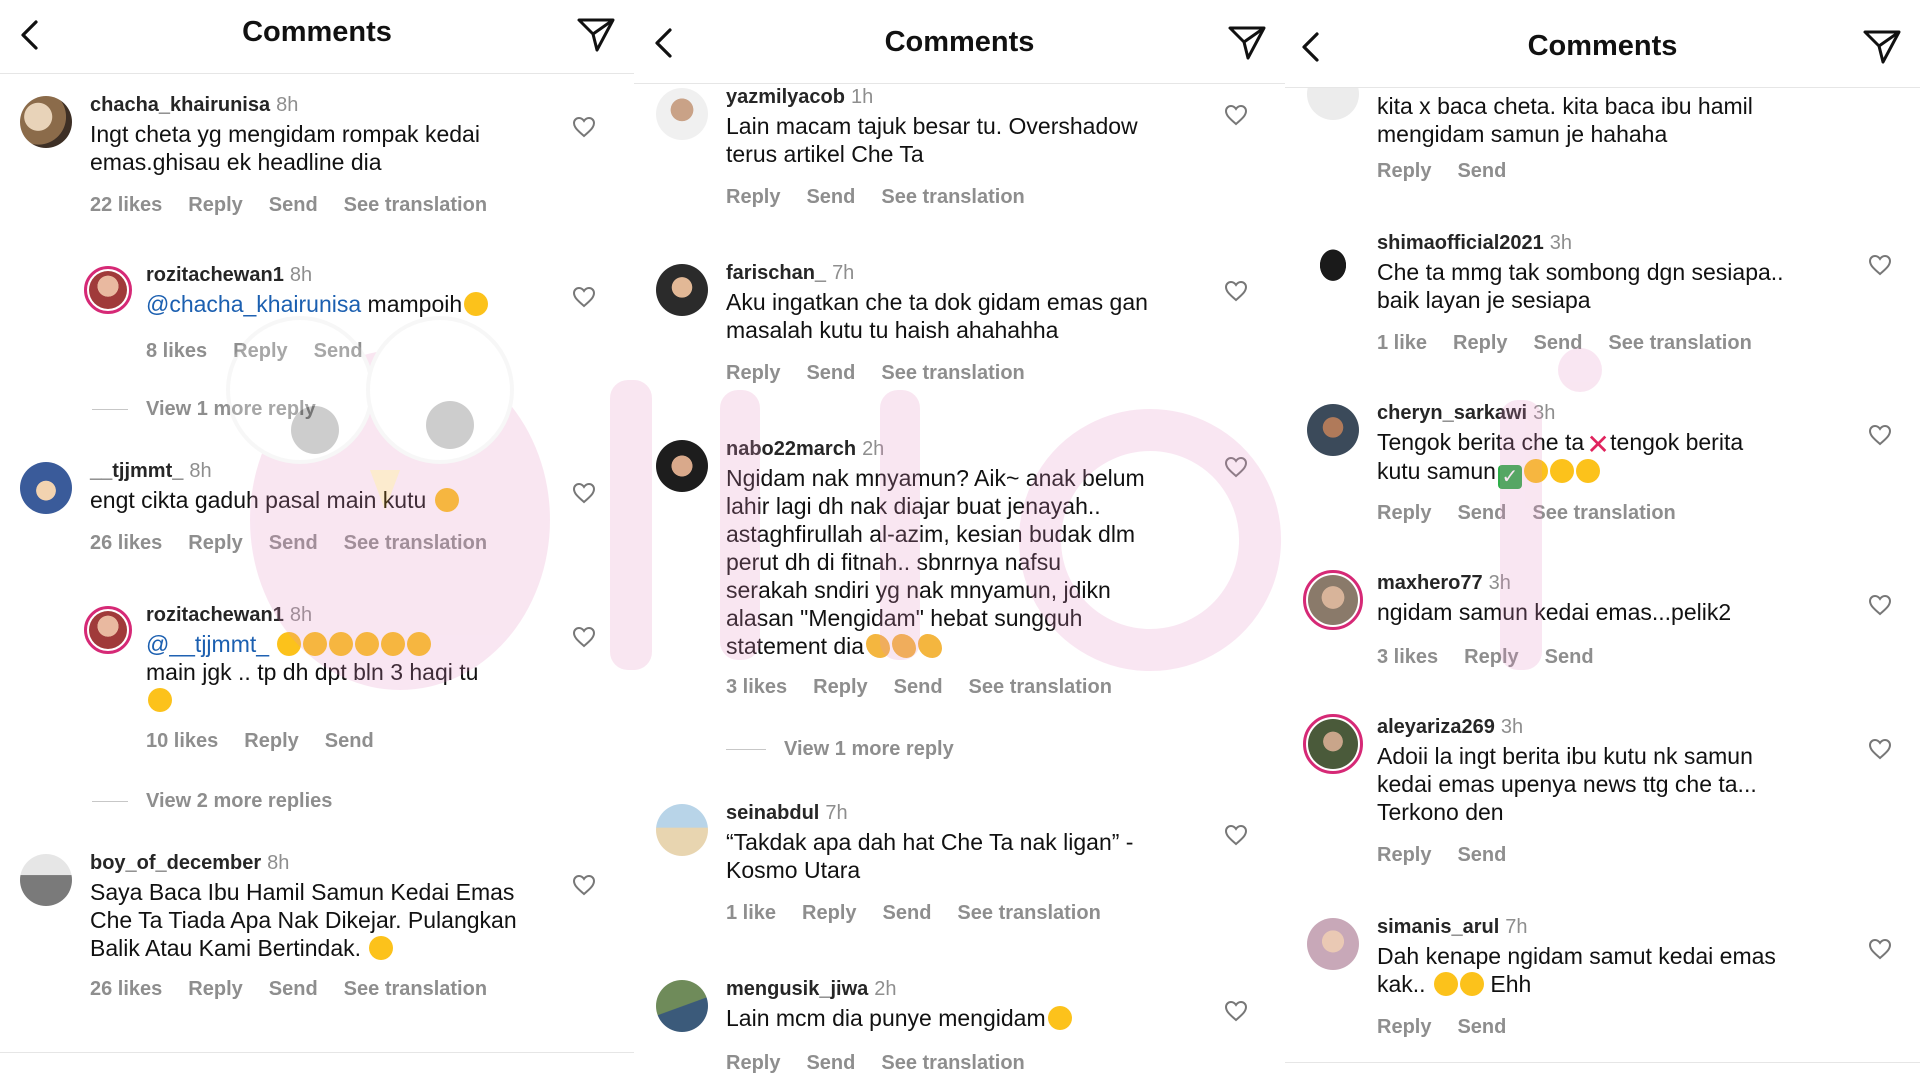 The height and width of the screenshot is (1080, 1920). What do you see at coordinates (785, 97) in the screenshot?
I see `username: yazmilyacob` at bounding box center [785, 97].